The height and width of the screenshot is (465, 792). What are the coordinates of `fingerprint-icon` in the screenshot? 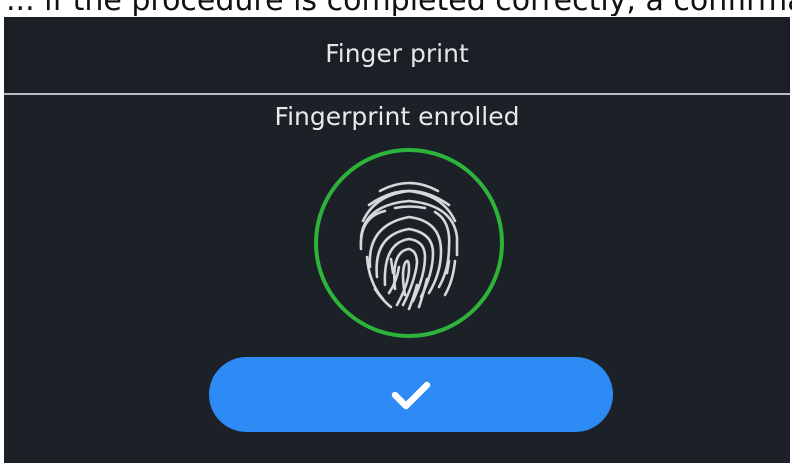 It's located at (409, 246).